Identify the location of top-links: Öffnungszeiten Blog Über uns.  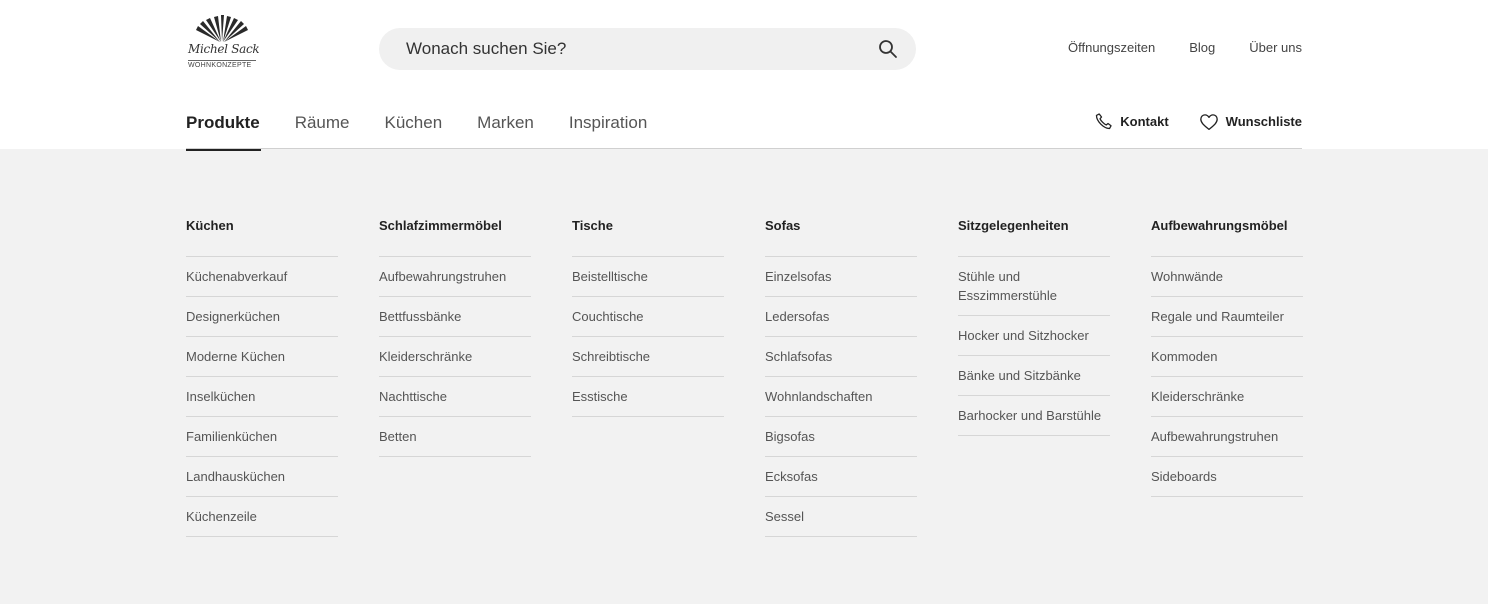
(1185, 47).